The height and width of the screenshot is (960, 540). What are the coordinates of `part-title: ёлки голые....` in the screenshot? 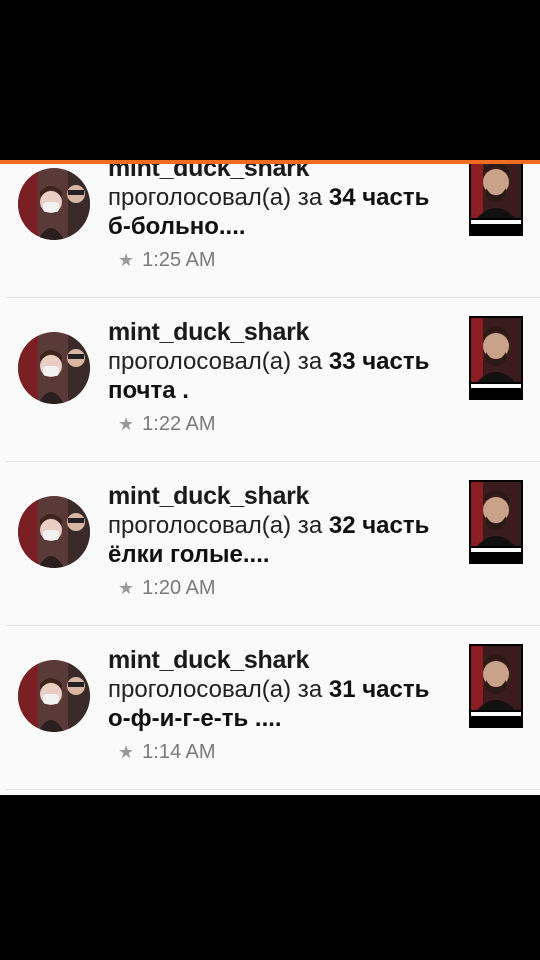 It's located at (283, 554).